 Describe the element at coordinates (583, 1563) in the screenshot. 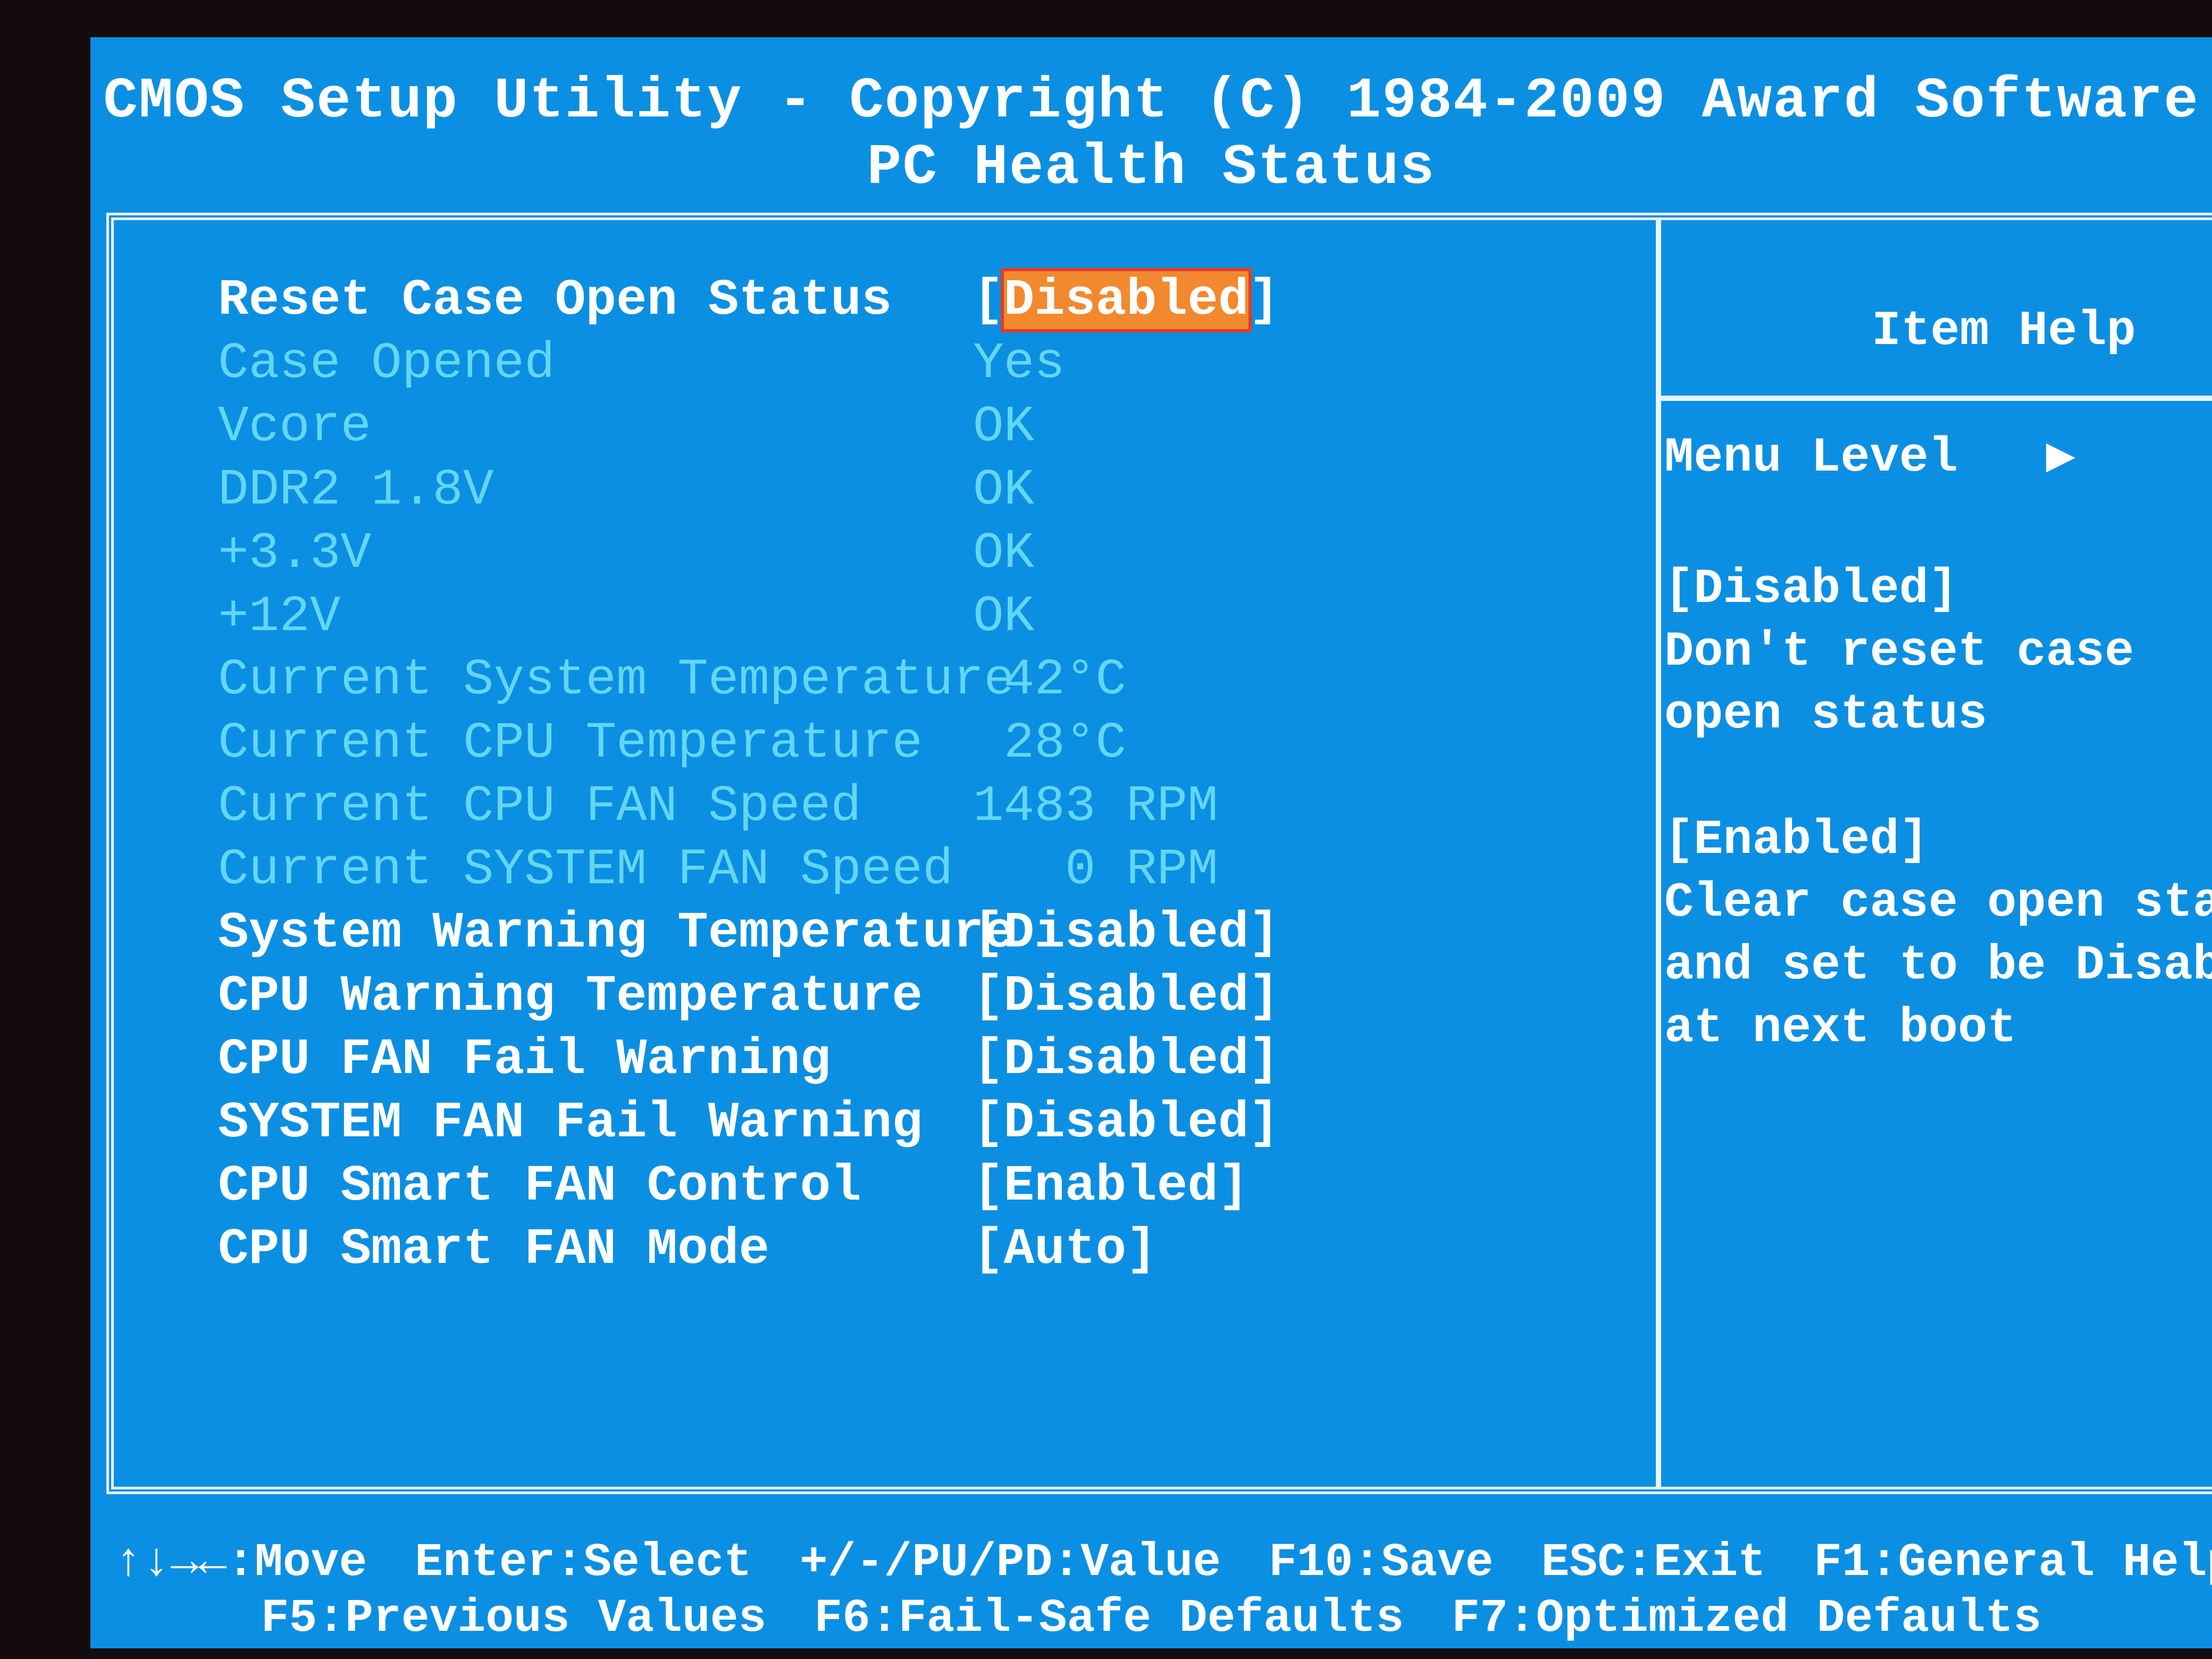

I see `key-hint: Enter:Select` at that location.